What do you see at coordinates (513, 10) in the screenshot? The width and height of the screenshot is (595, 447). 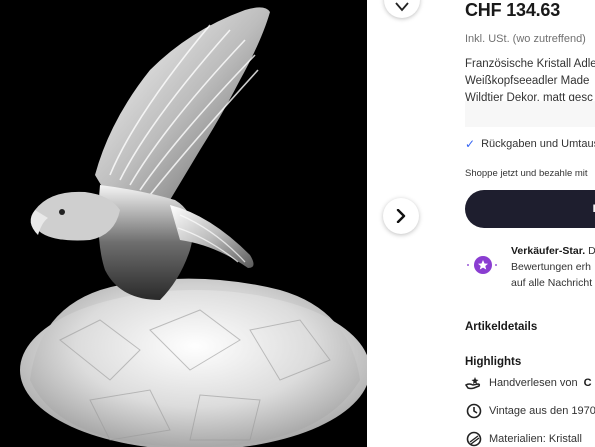 I see `product-price: CHF 134.63` at bounding box center [513, 10].